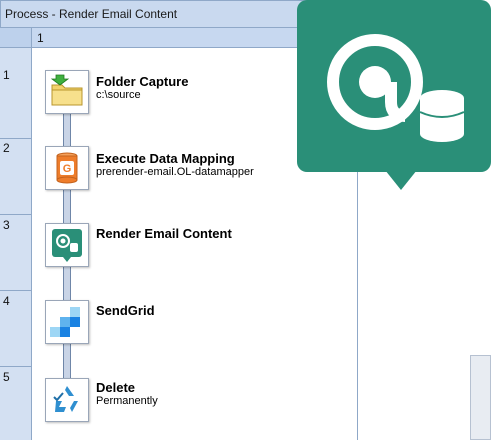  I want to click on step-title: SendGrid, so click(125, 310).